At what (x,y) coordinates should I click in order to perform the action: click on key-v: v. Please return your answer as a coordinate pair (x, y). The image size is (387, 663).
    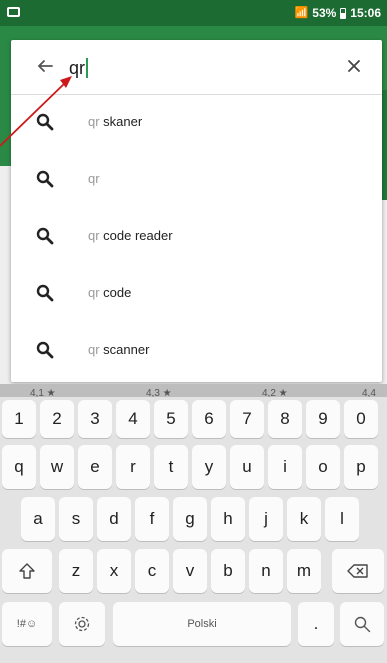
    Looking at the image, I should click on (190, 571).